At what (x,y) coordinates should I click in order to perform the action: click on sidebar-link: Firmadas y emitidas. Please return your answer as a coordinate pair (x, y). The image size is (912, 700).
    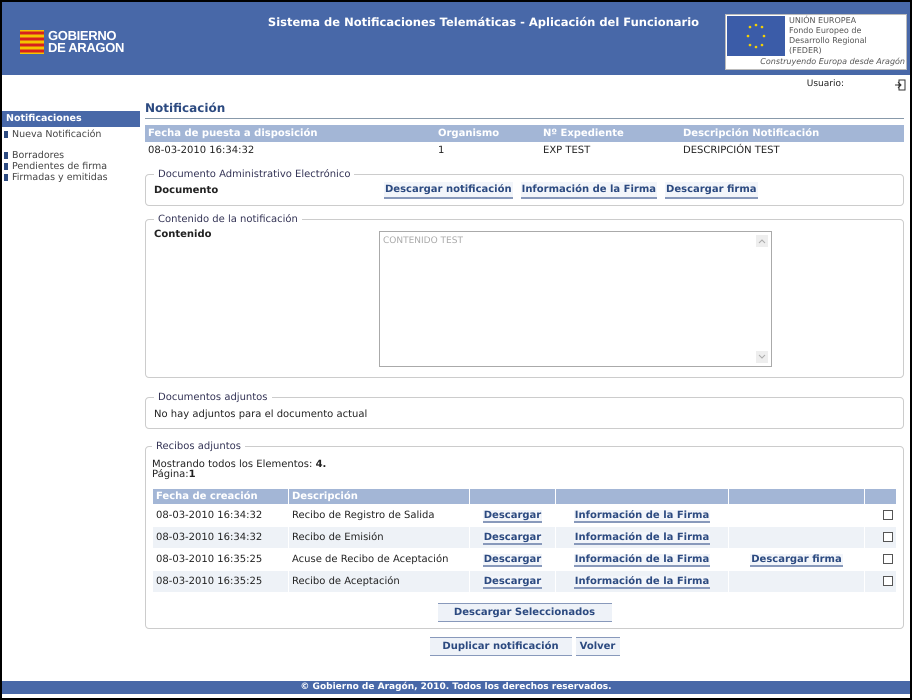
    Looking at the image, I should click on (60, 178).